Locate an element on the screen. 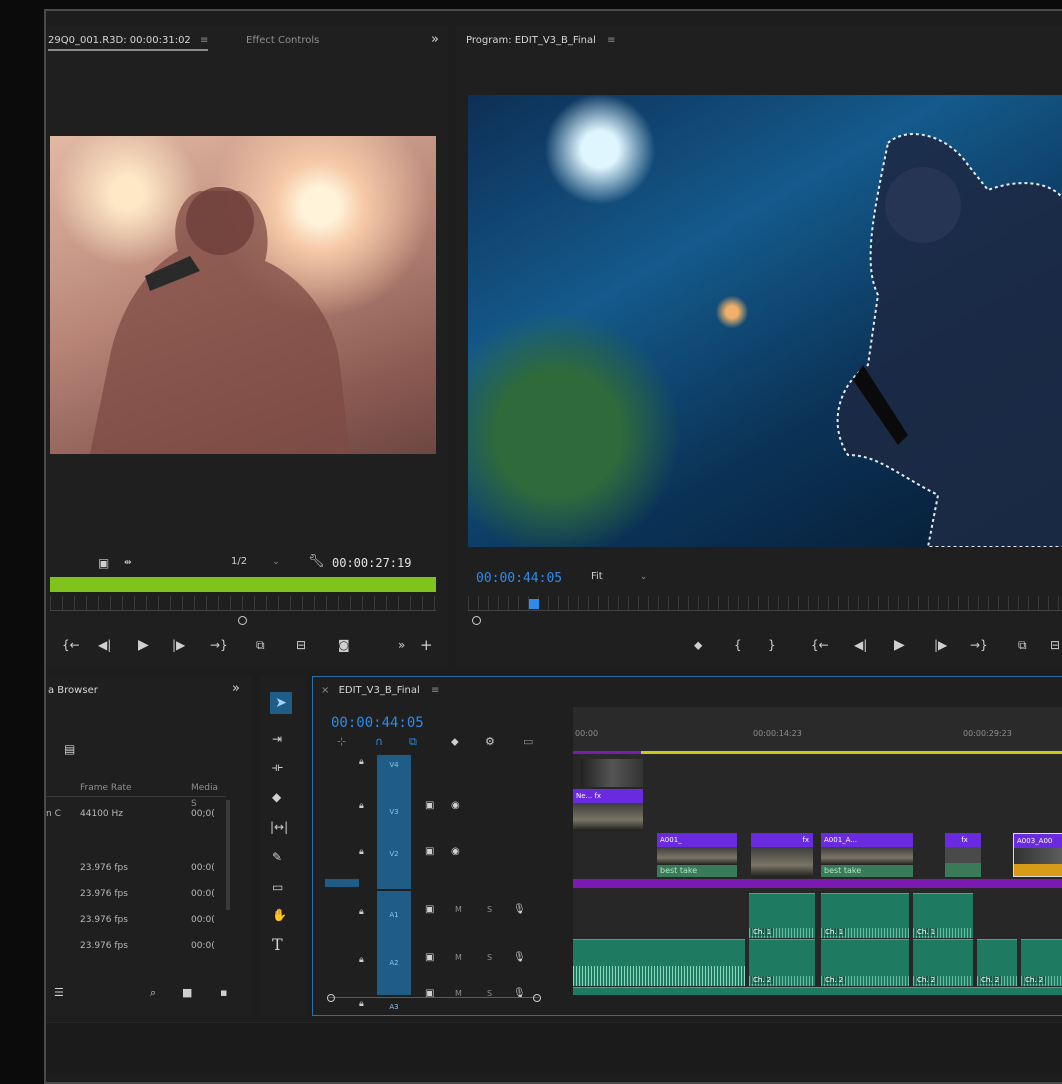  slip-tool: |↔| is located at coordinates (279, 827).